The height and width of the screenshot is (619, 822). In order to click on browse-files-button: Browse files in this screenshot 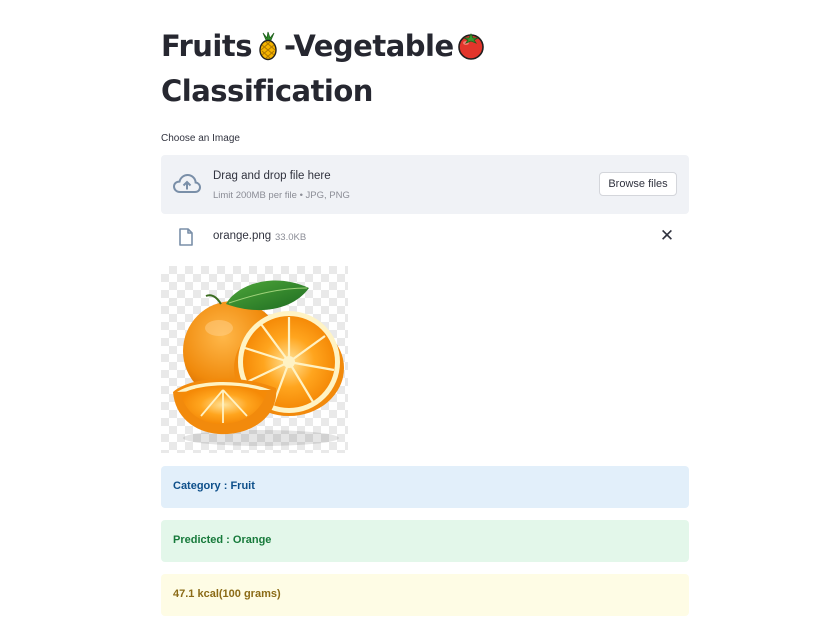, I will do `click(638, 184)`.